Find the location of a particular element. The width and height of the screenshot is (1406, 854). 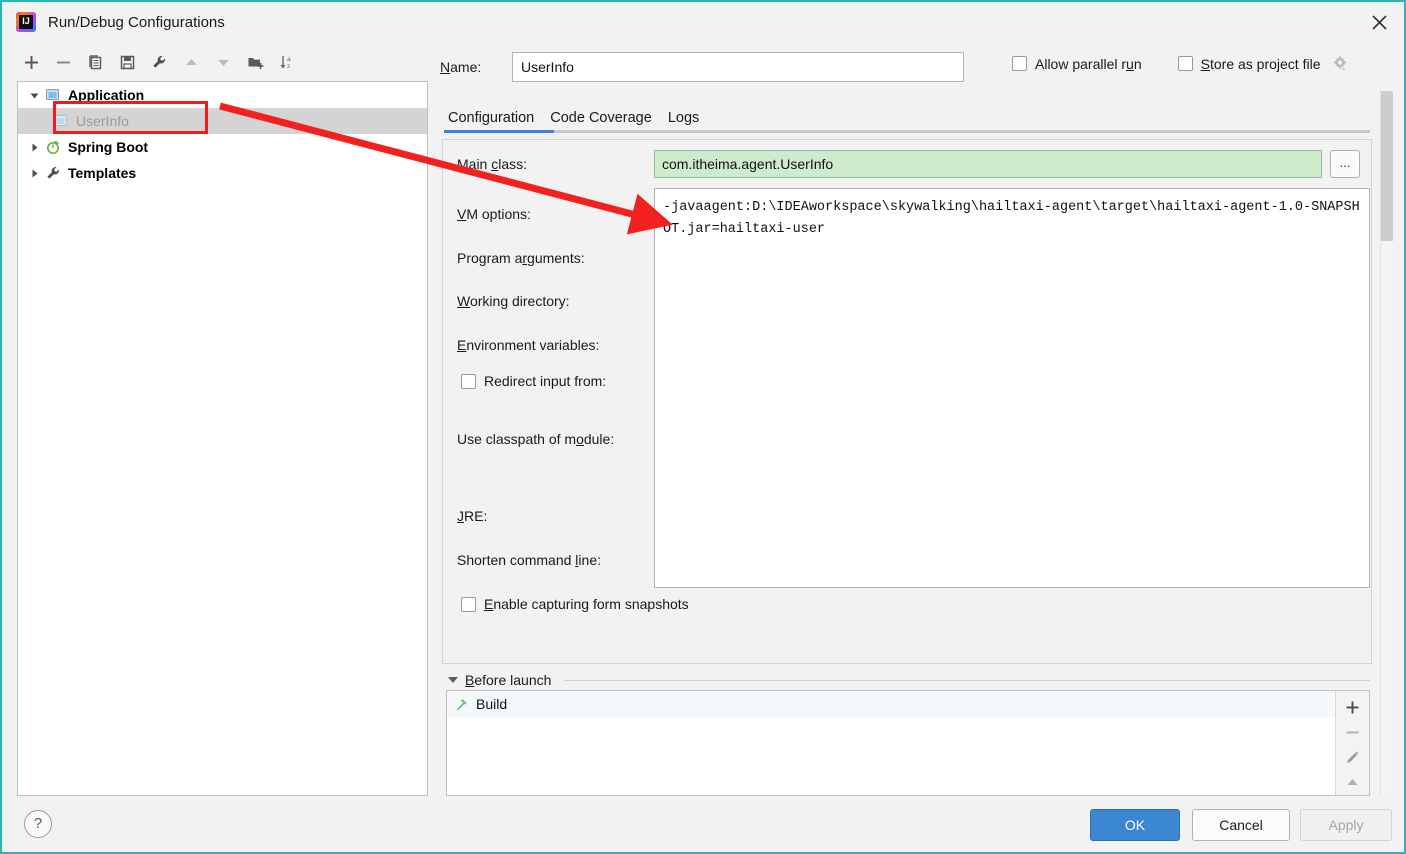

help-button: ? is located at coordinates (38, 824).